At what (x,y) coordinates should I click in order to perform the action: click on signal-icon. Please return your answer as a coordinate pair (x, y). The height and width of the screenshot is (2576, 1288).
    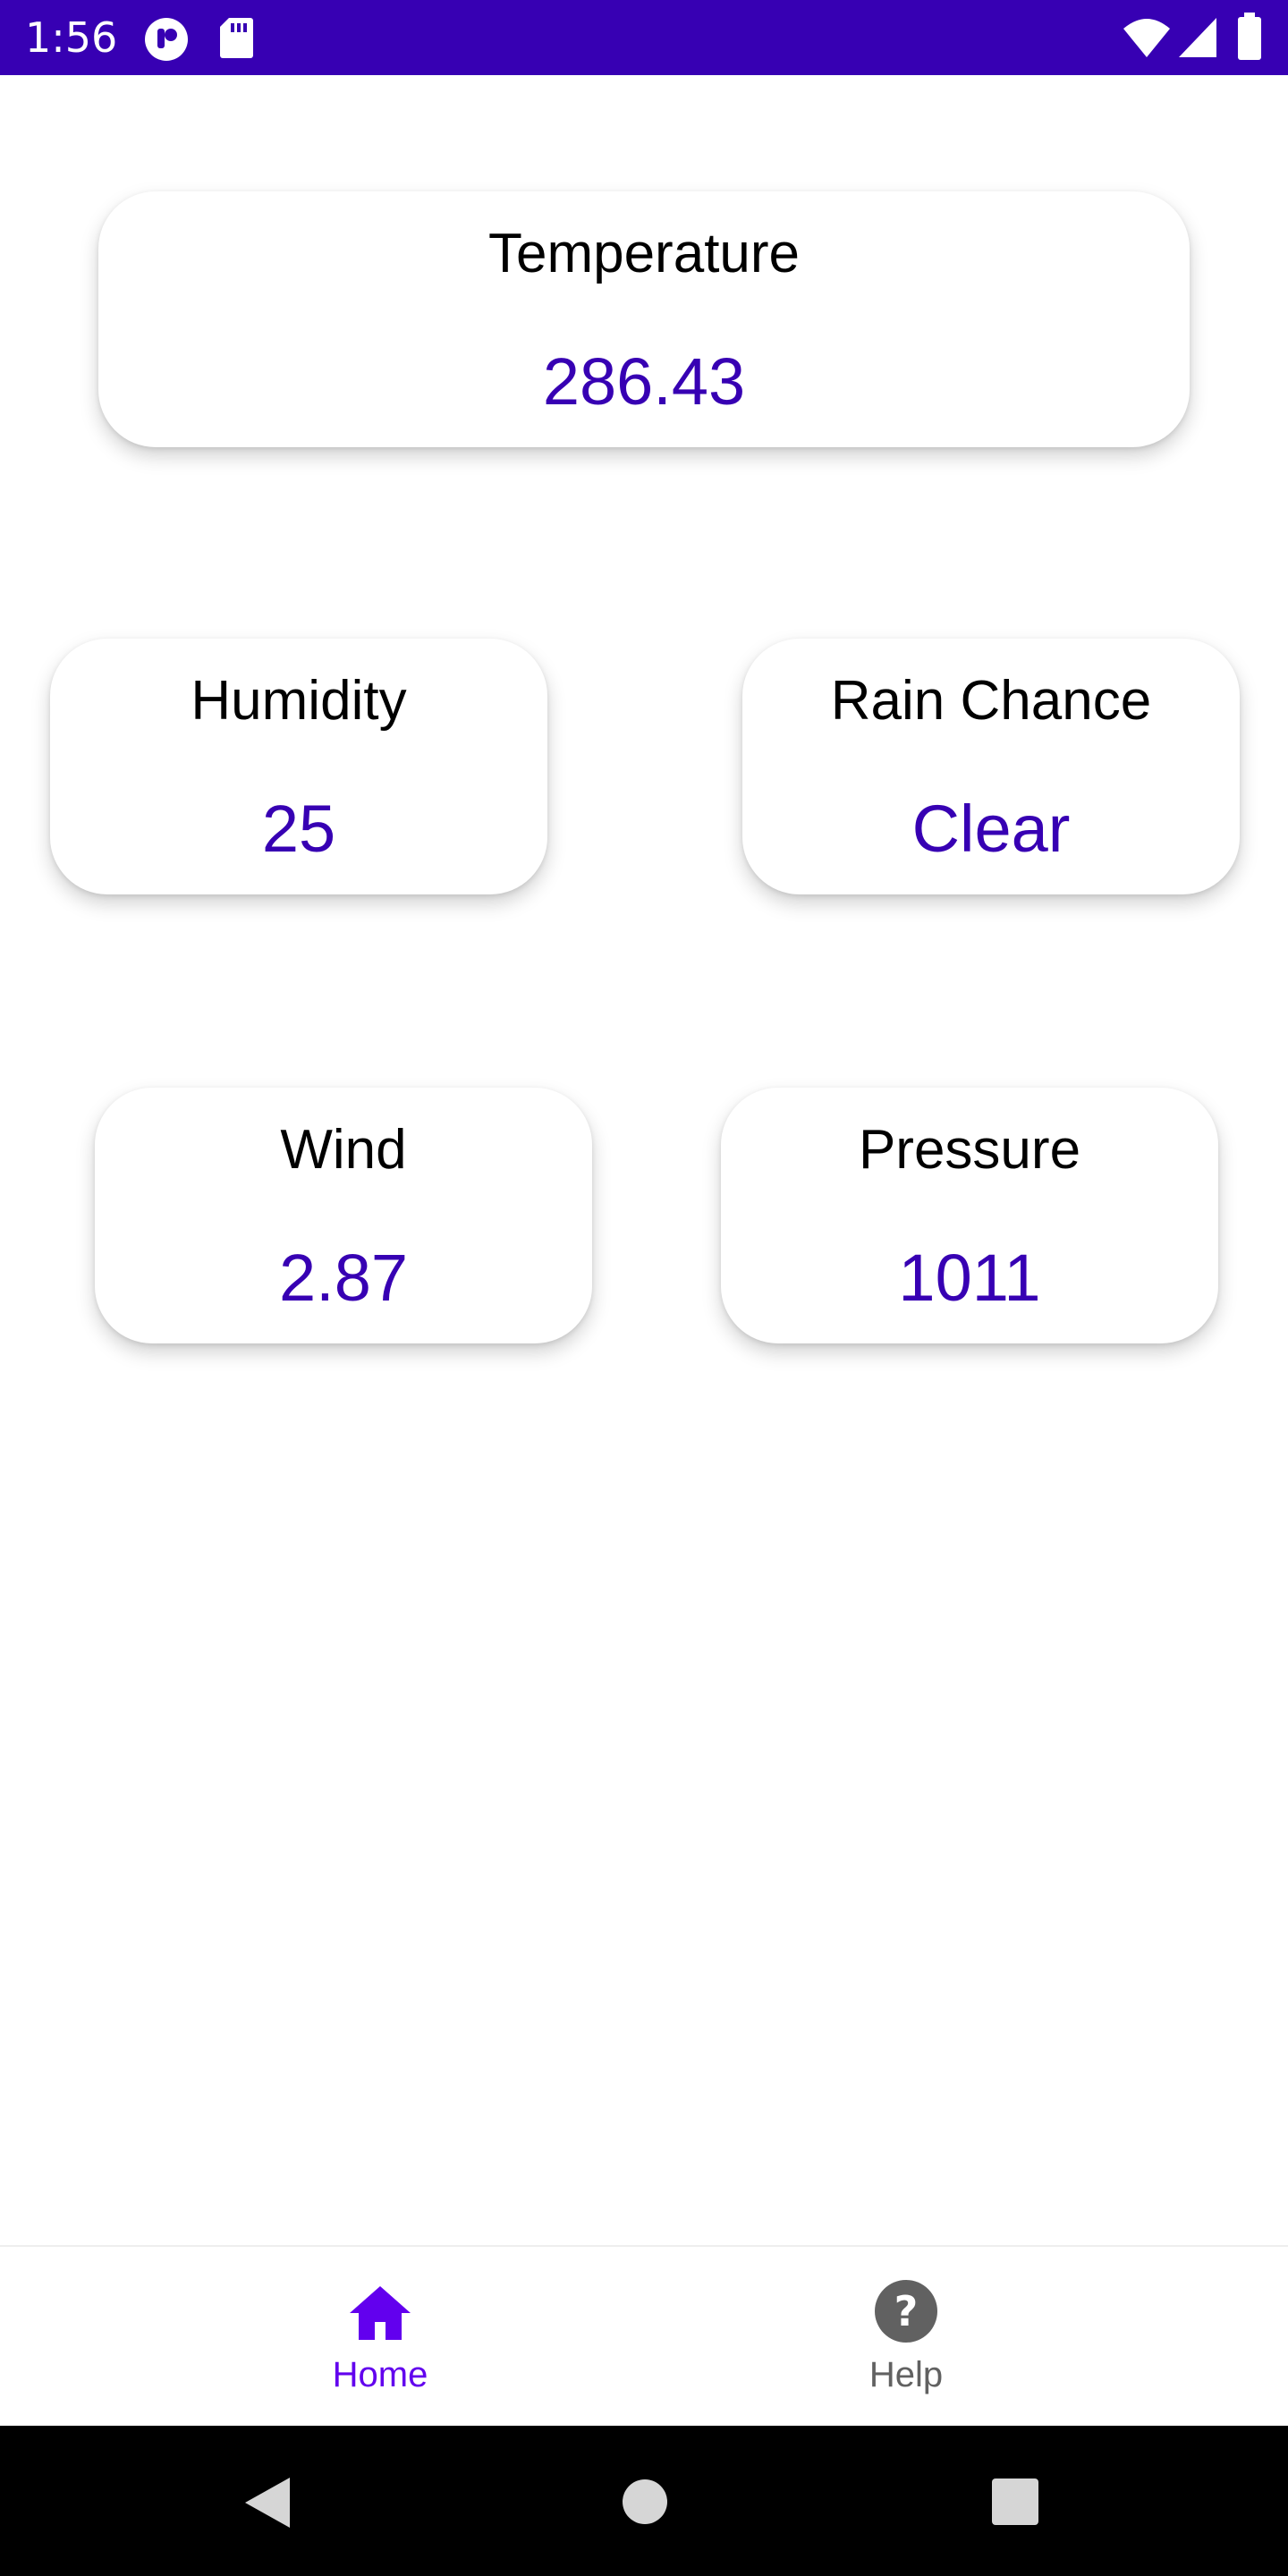
    Looking at the image, I should click on (1197, 40).